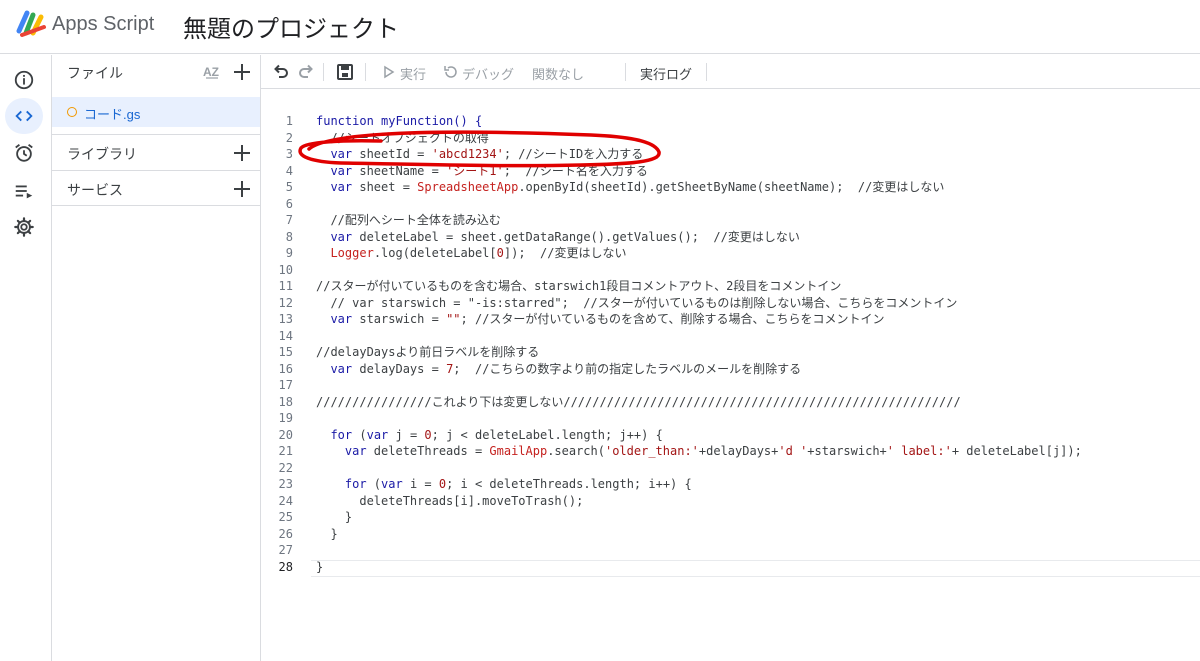 The width and height of the screenshot is (1200, 661). What do you see at coordinates (730, 253) in the screenshot?
I see `code-line: 9 Logger.log(deleteLabel[0]); //変更はしない` at bounding box center [730, 253].